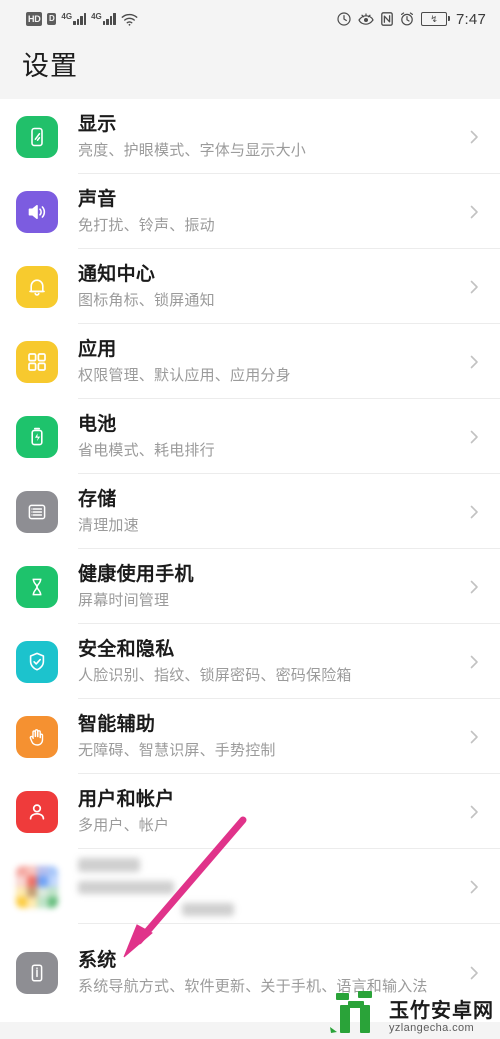 This screenshot has width=500, height=1039. Describe the element at coordinates (250, 68) in the screenshot. I see `page-title: 设置` at that location.